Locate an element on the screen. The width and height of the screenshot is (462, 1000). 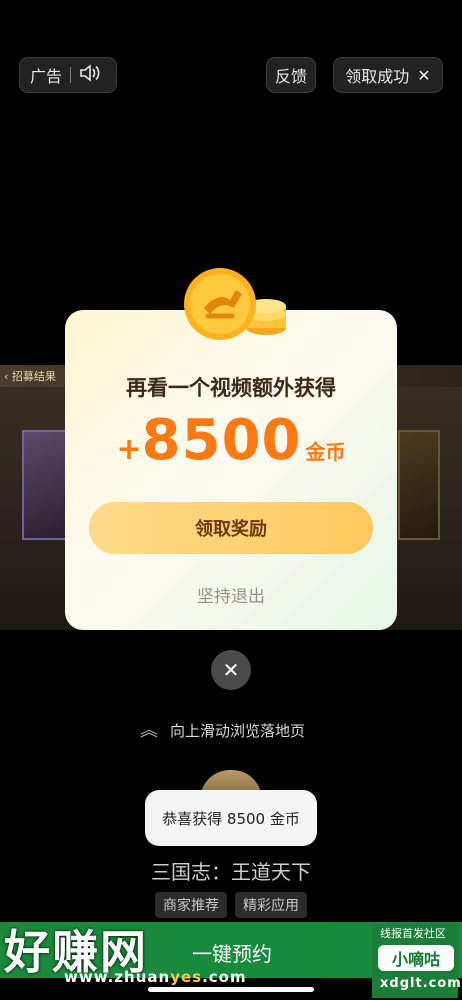
close-modal-button: ✕ is located at coordinates (231, 670).